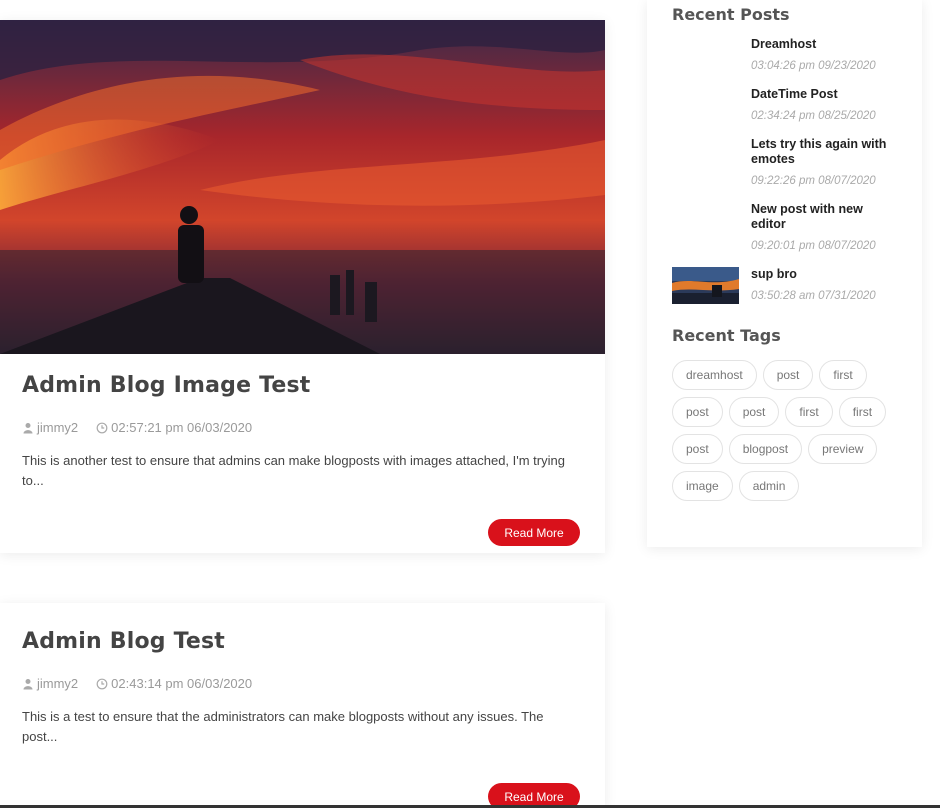  Describe the element at coordinates (843, 449) in the screenshot. I see `tag-link: preview` at that location.